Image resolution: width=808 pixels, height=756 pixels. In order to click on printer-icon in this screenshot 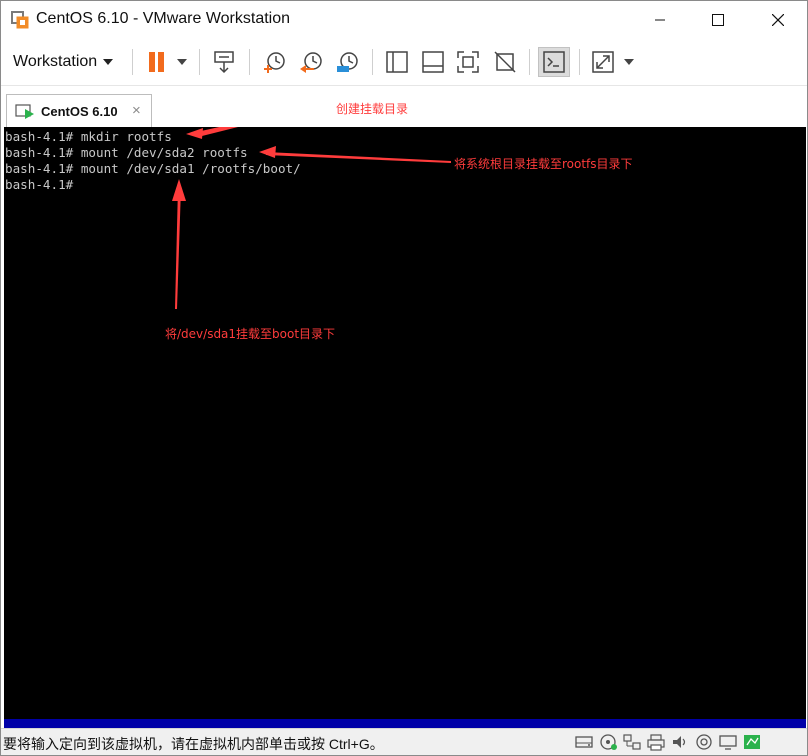, I will do `click(656, 742)`.